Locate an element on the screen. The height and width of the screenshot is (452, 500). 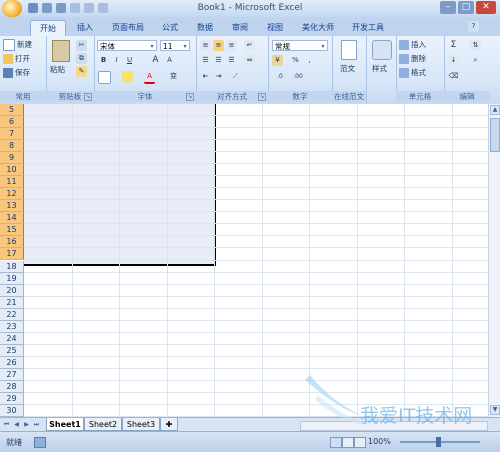
clear-icon: ⌫ is located at coordinates (453, 76).